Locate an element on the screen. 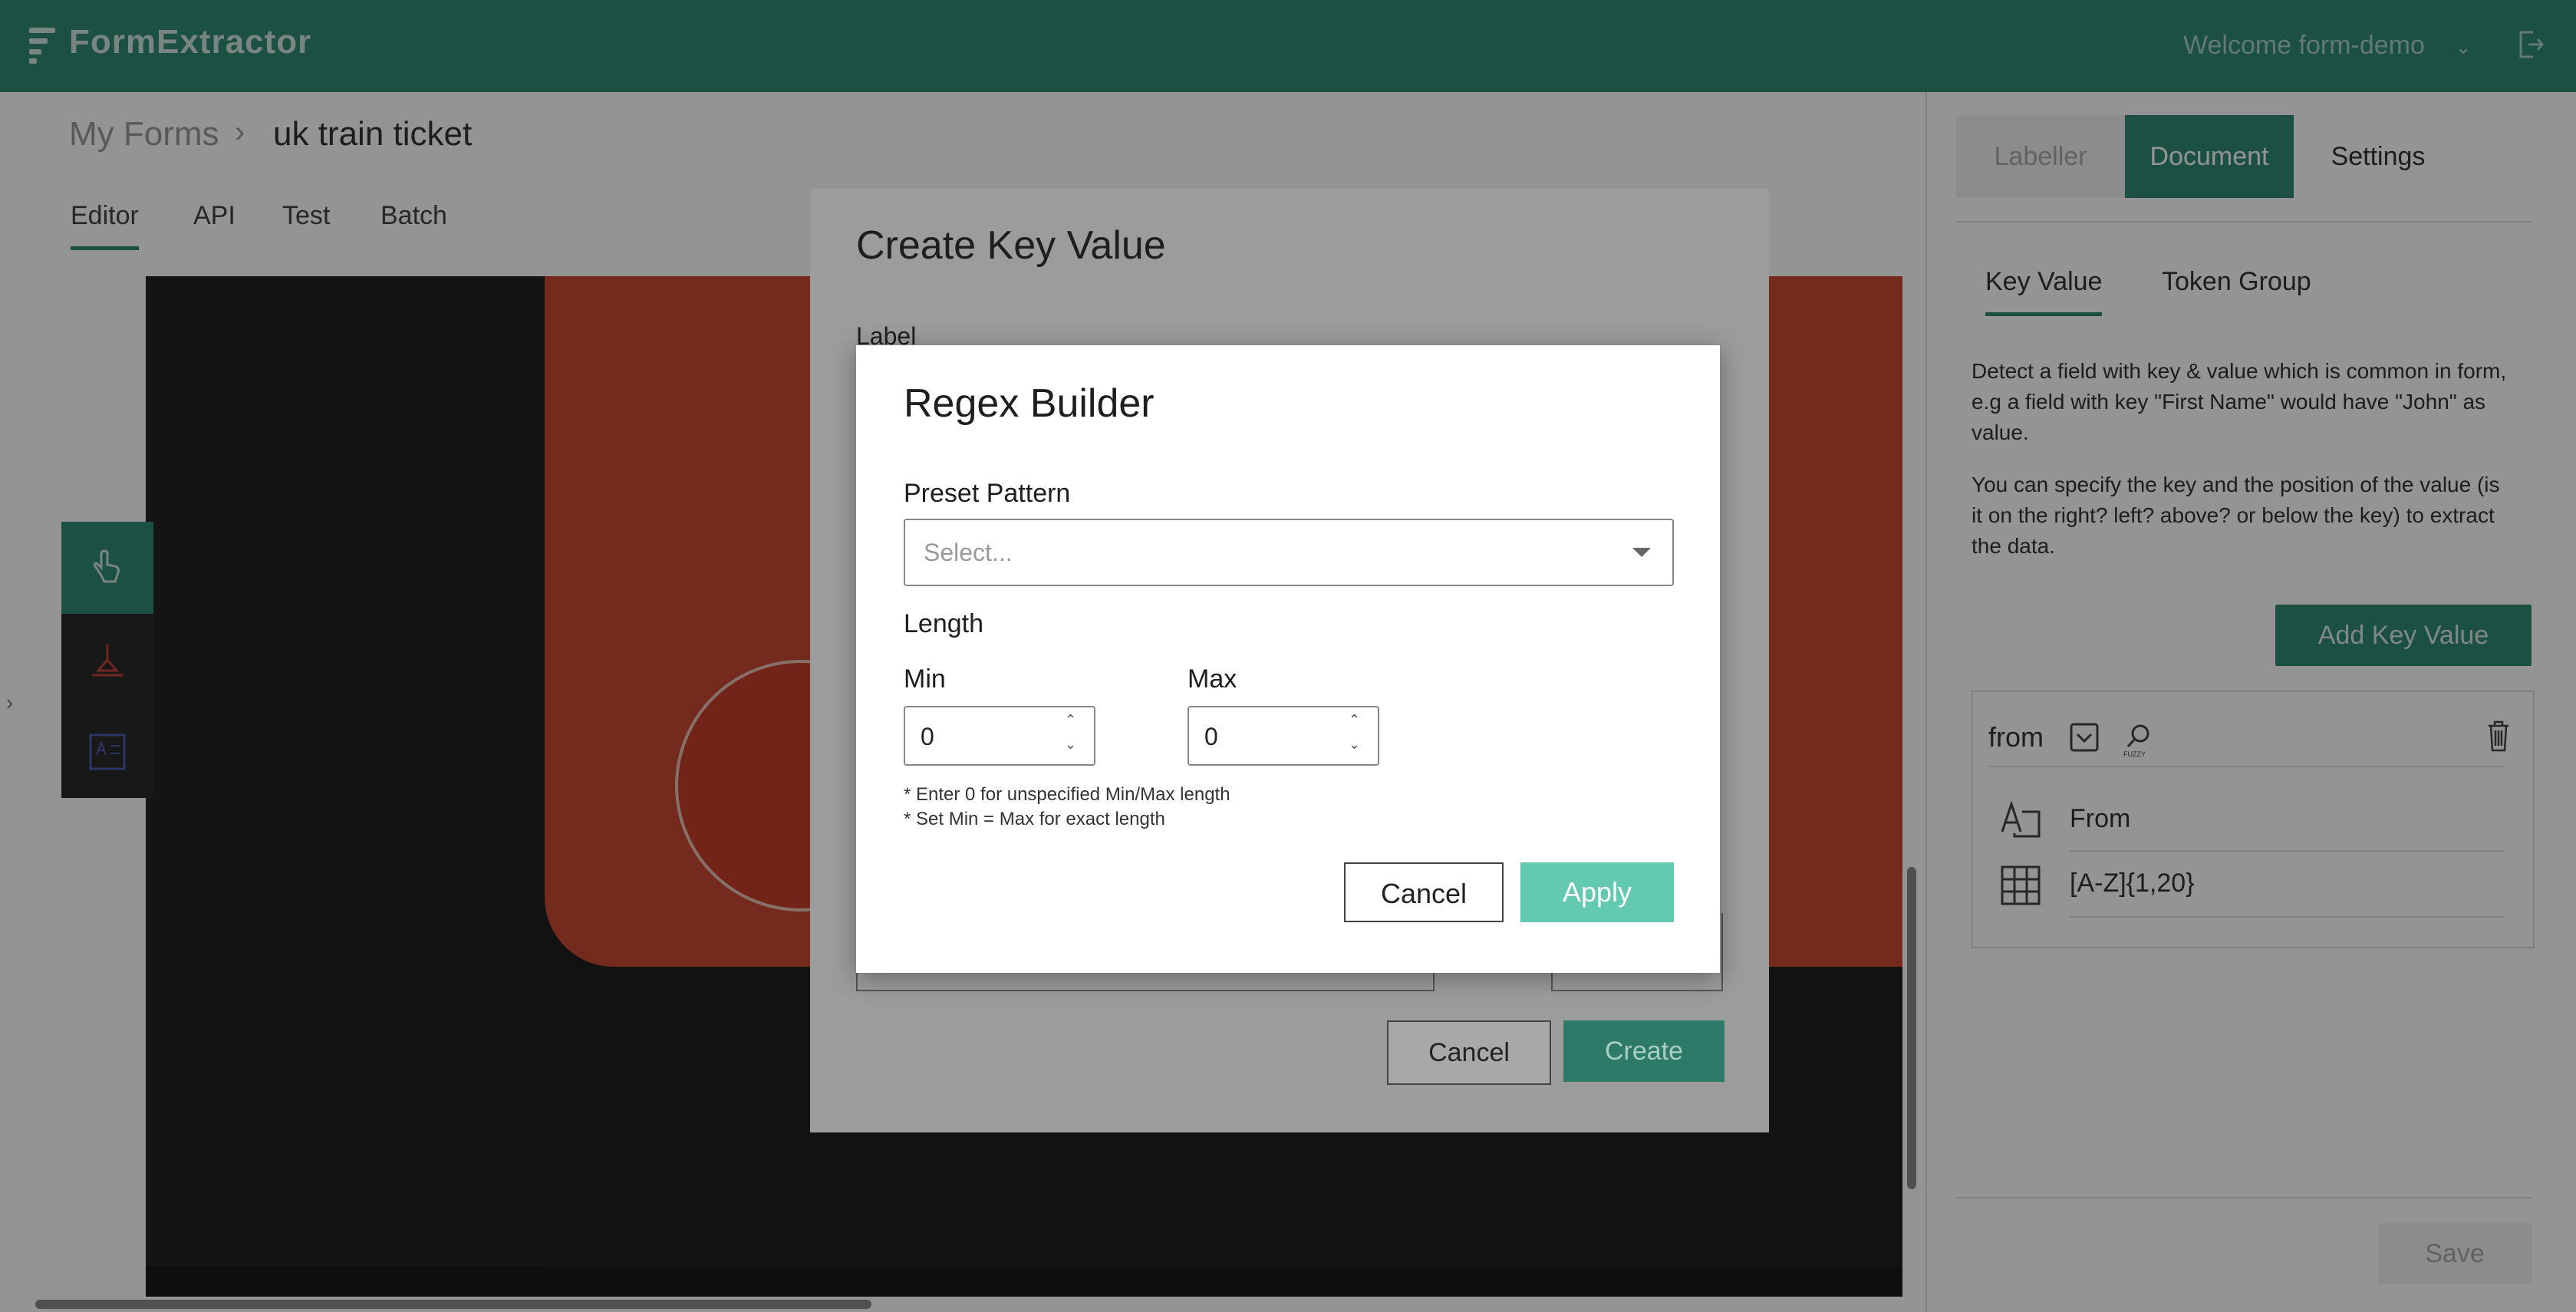 This screenshot has height=1312, width=2576. preset-pattern-label: Preset Pattern is located at coordinates (987, 494).